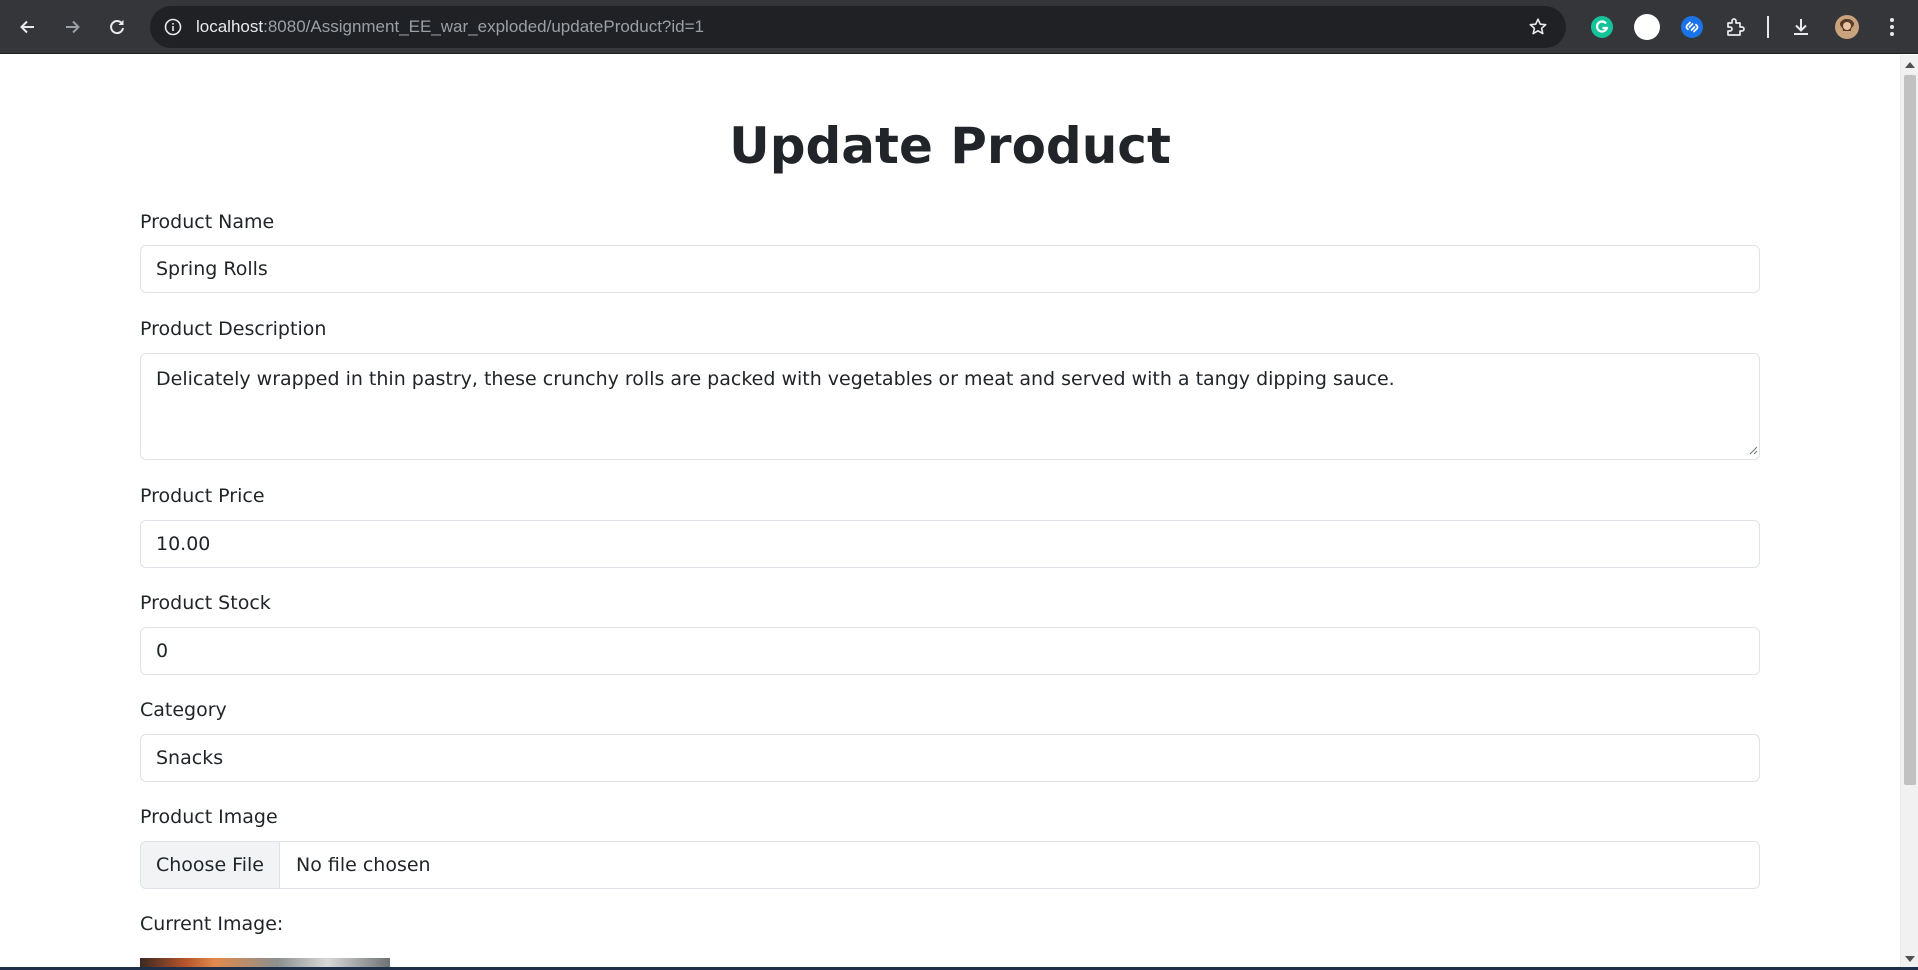 This screenshot has height=970, width=1918. I want to click on category-input, so click(950, 758).